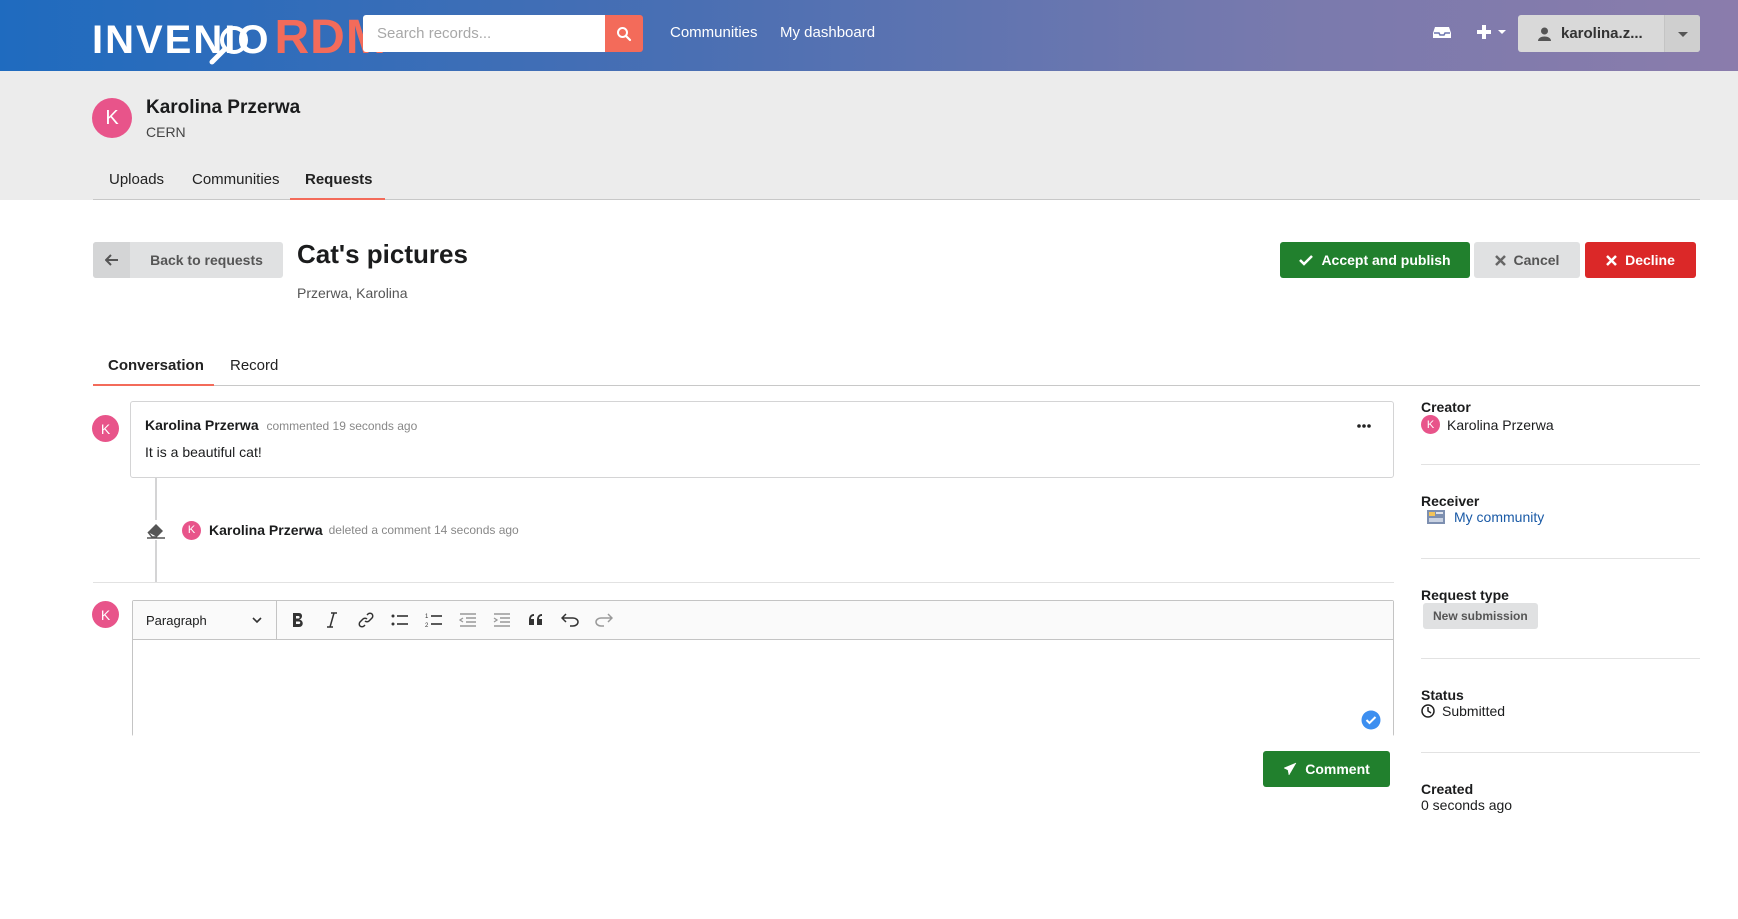  I want to click on italic-icon, so click(332, 620).